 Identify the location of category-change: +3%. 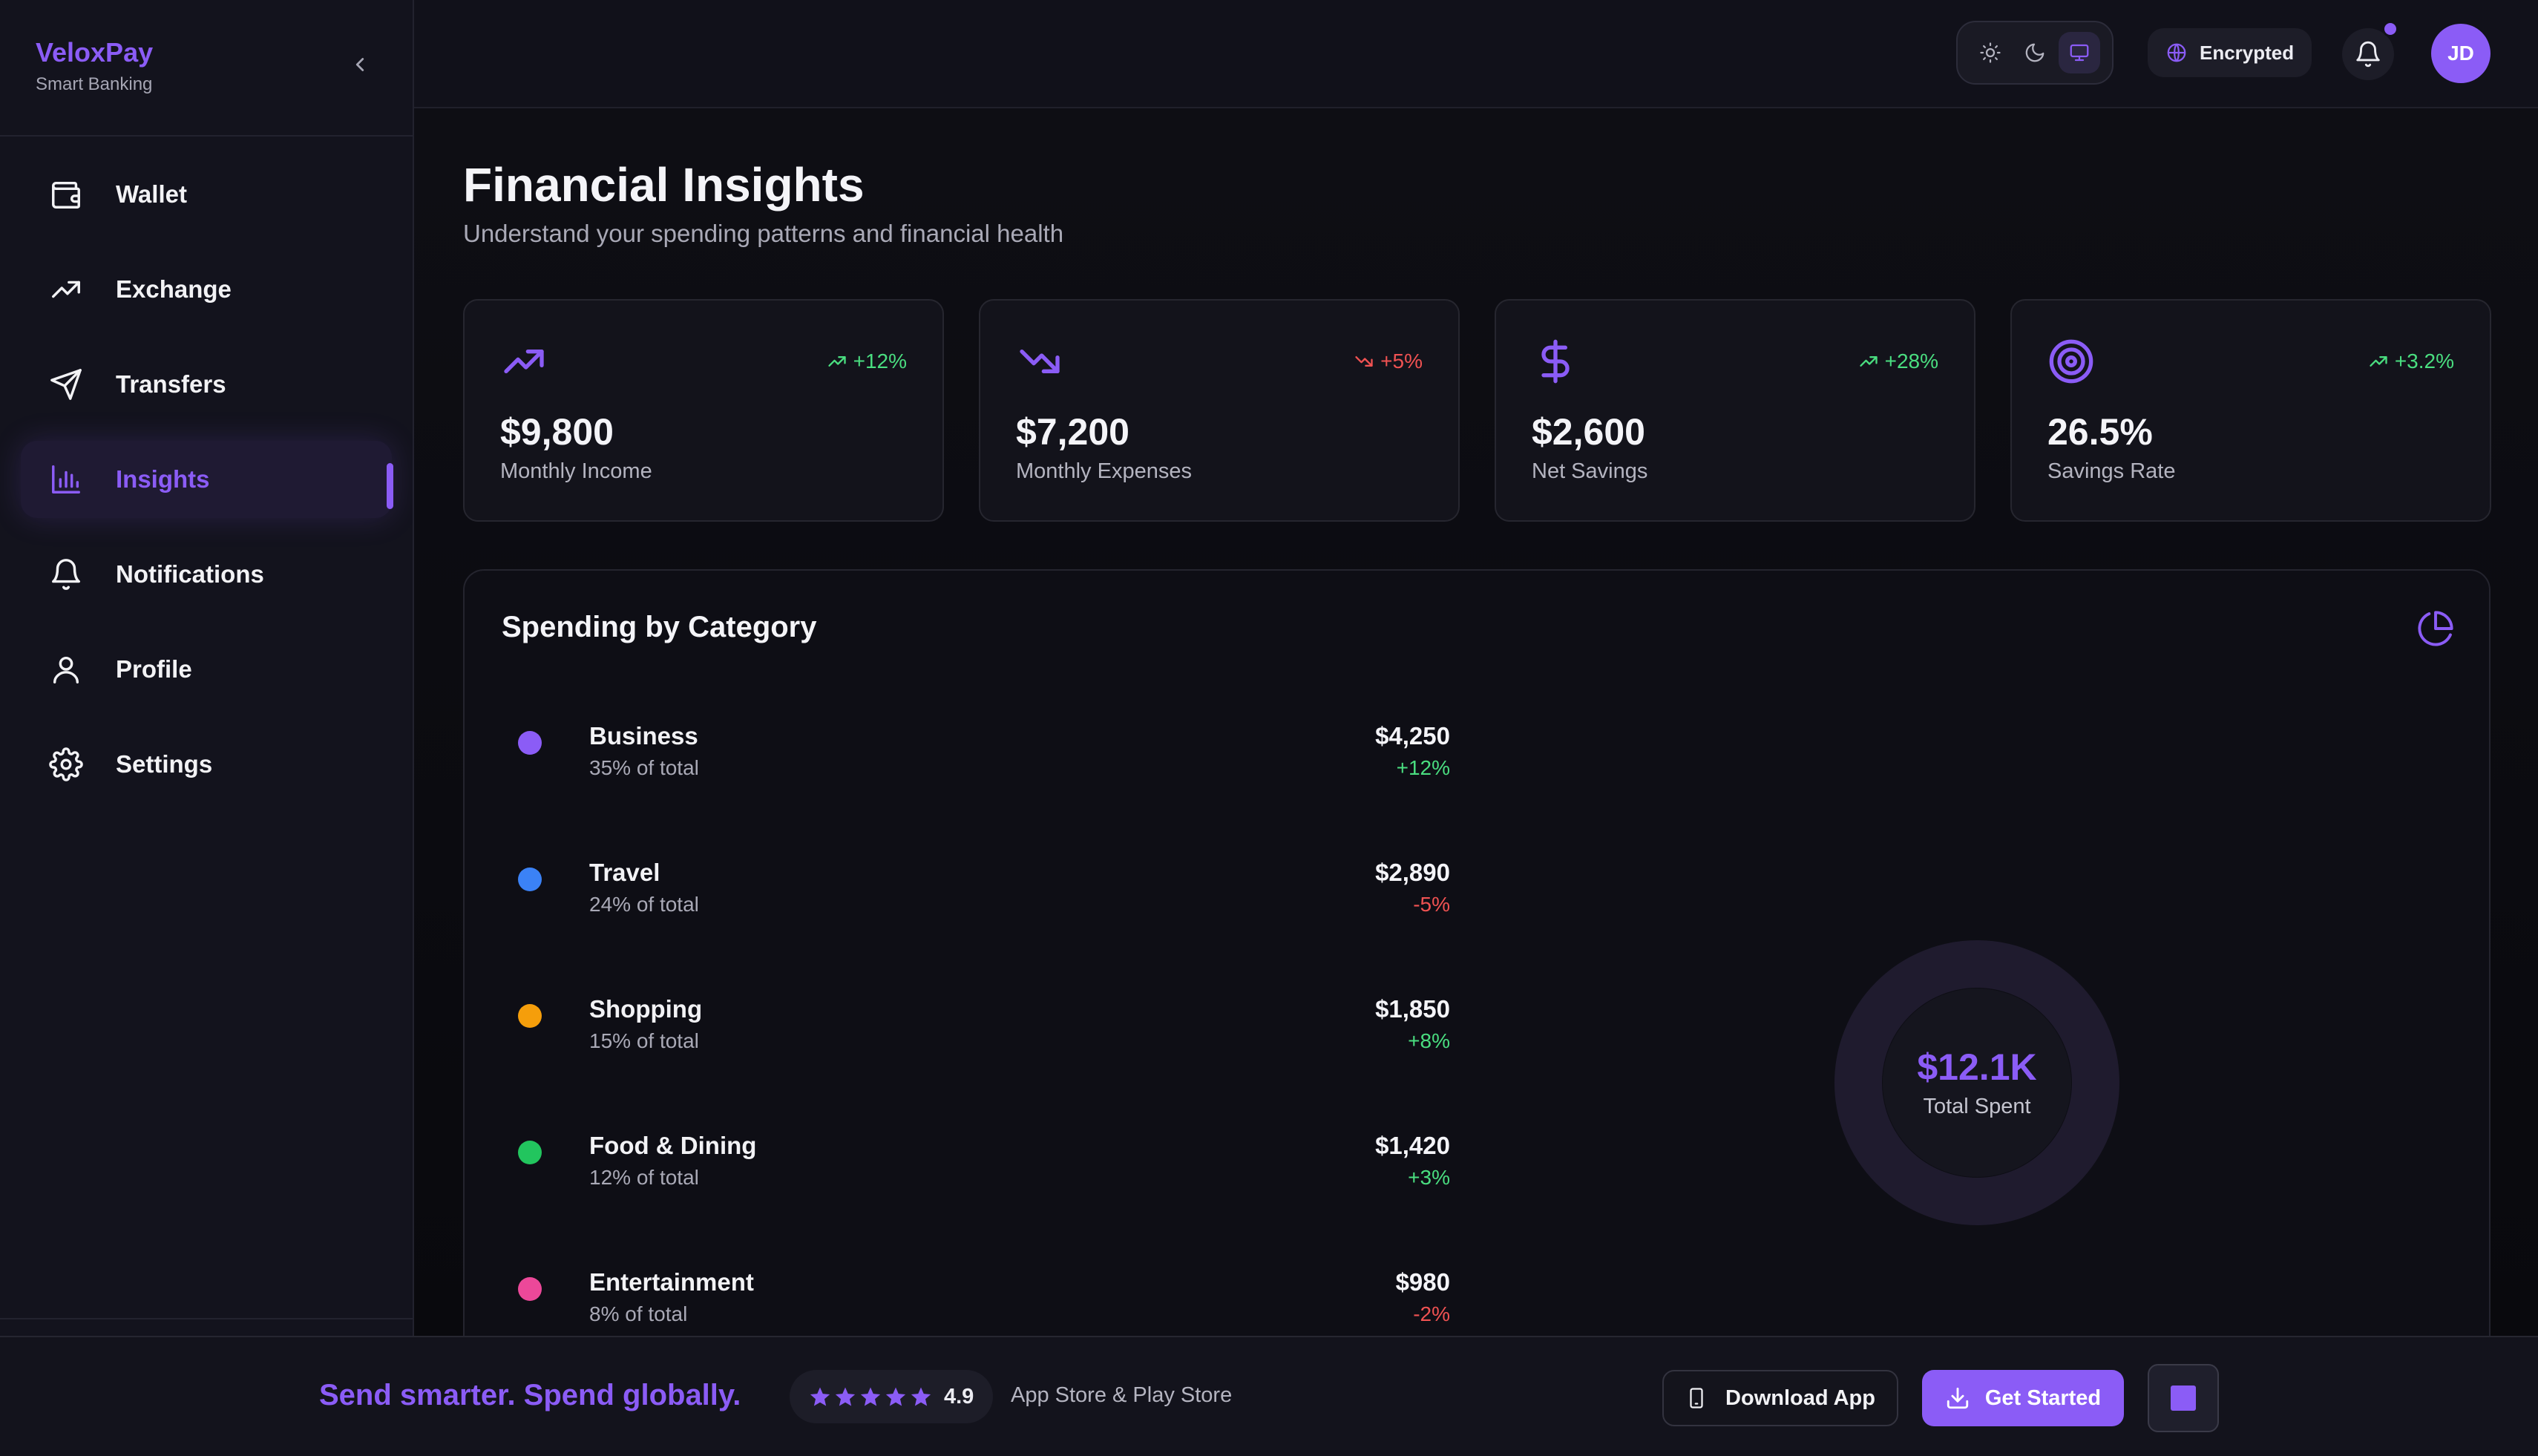
(1429, 1178).